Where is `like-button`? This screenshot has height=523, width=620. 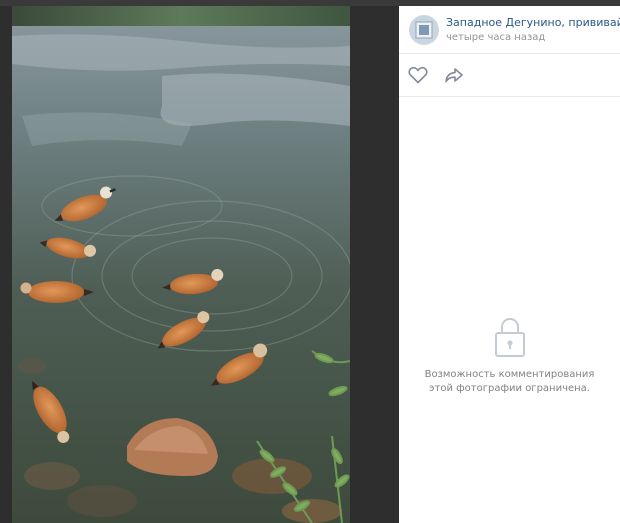
like-button is located at coordinates (418, 75).